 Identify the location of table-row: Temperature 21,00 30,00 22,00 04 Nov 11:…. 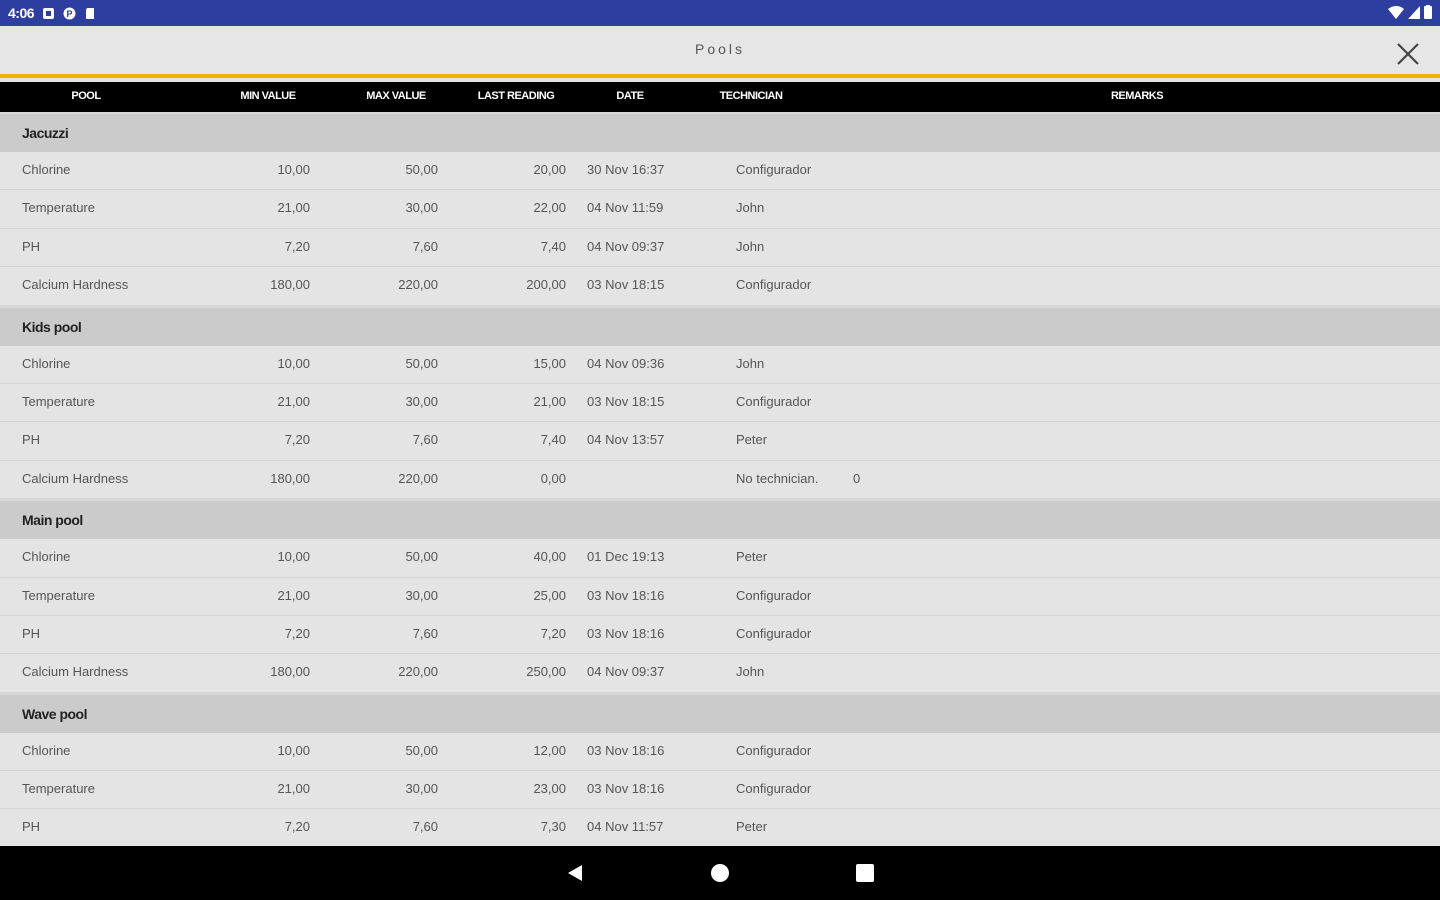
(720, 209).